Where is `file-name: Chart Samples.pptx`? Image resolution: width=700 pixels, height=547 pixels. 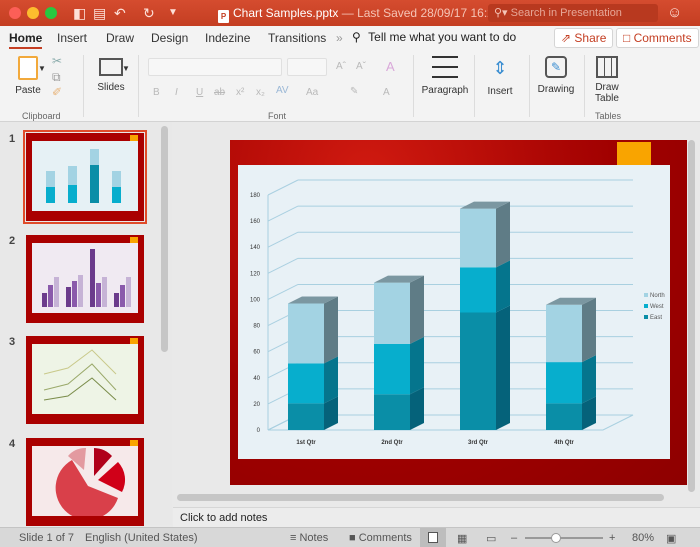 file-name: Chart Samples.pptx is located at coordinates (286, 13).